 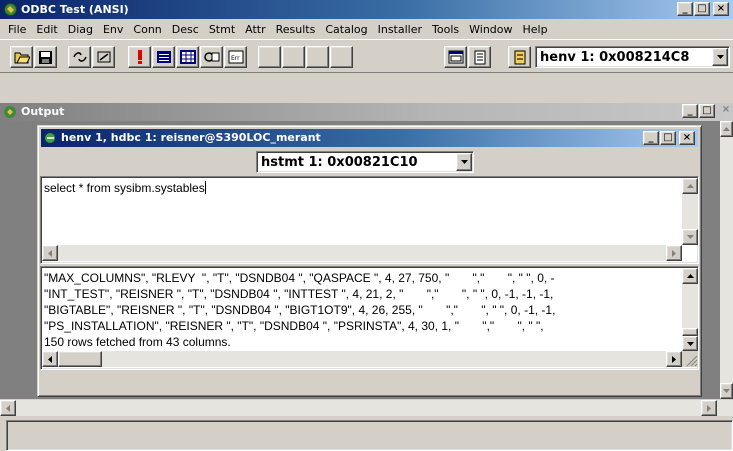 I want to click on conn-minimize-button: _, so click(x=651, y=138).